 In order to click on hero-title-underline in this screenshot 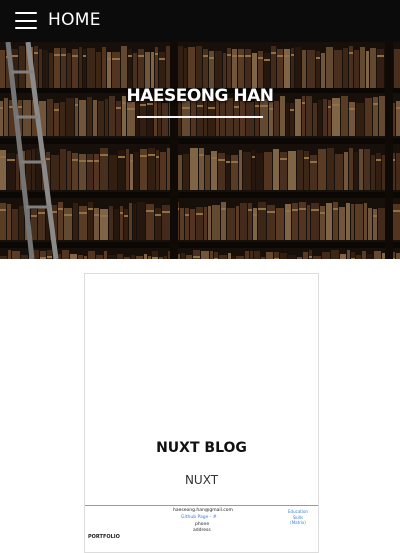, I will do `click(200, 117)`.